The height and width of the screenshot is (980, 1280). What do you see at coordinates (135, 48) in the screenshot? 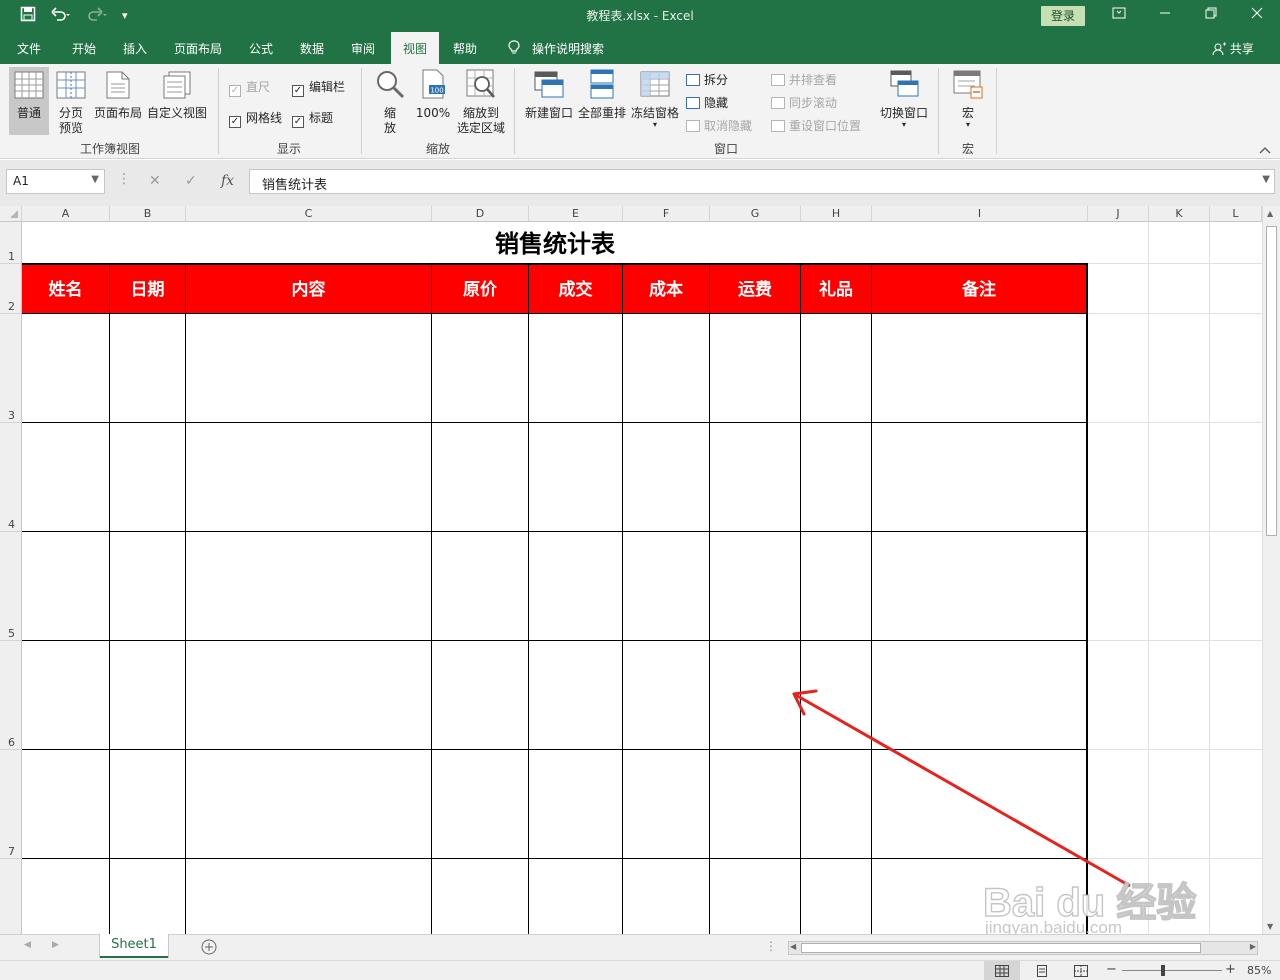
I see `tab-insert: 插入` at bounding box center [135, 48].